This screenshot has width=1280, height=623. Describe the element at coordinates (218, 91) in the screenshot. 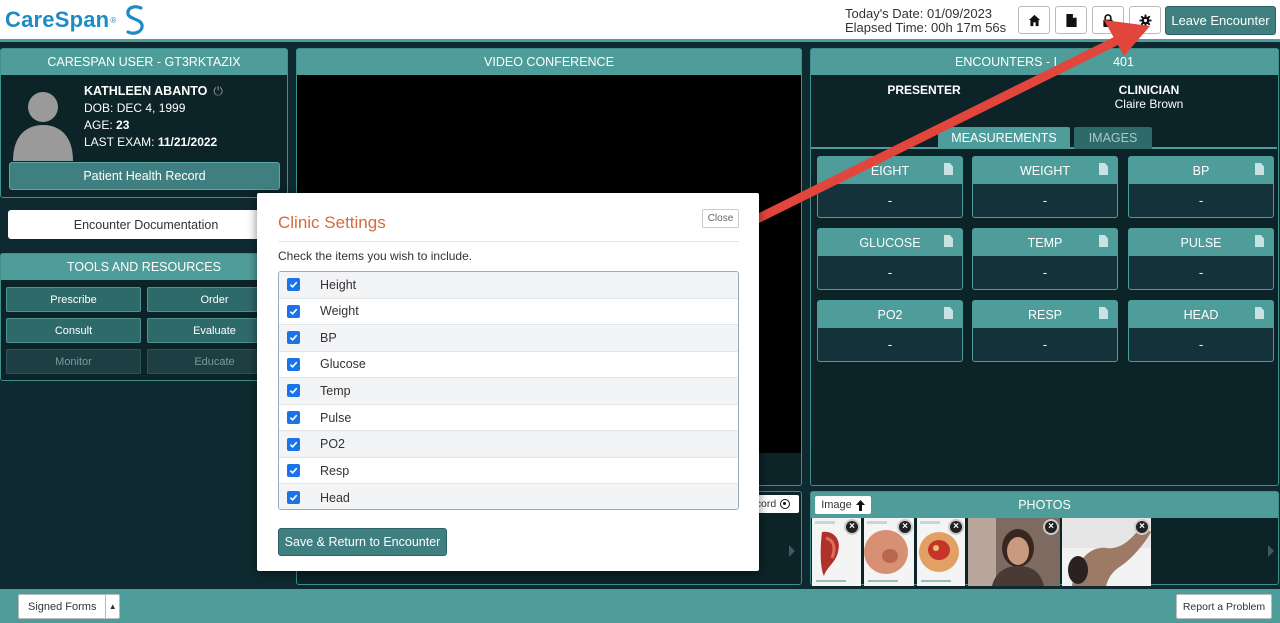

I see `power-icon: ⏻` at that location.